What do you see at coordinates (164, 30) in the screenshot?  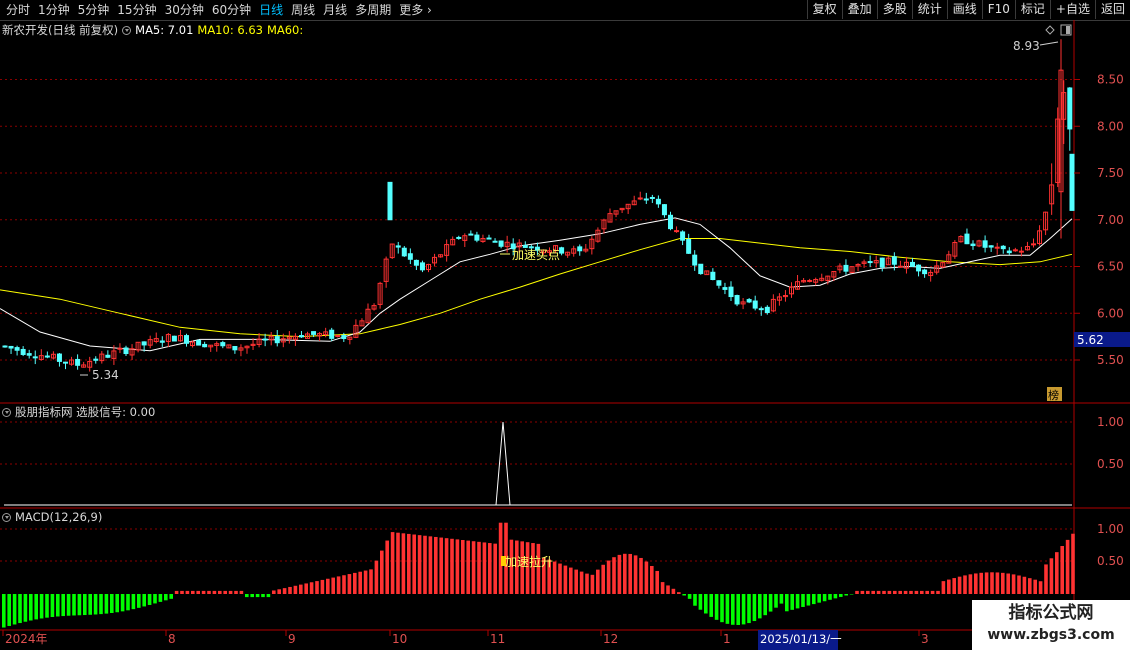 I see `ma5-label: MA5: 7.01` at bounding box center [164, 30].